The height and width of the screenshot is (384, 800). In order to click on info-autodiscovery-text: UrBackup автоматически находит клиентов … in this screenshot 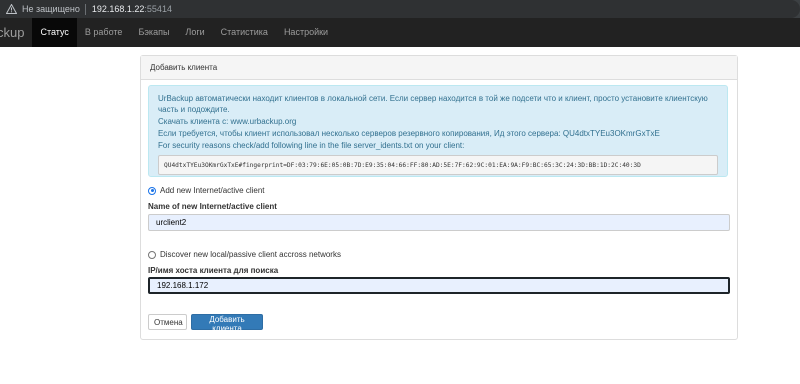, I will do `click(433, 104)`.